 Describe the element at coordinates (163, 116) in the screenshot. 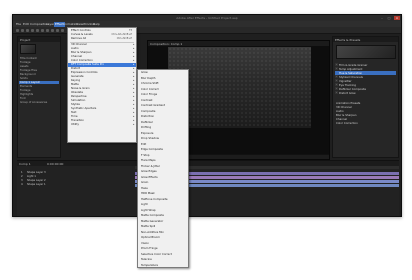

I see `submenu-item: Distortion` at that location.